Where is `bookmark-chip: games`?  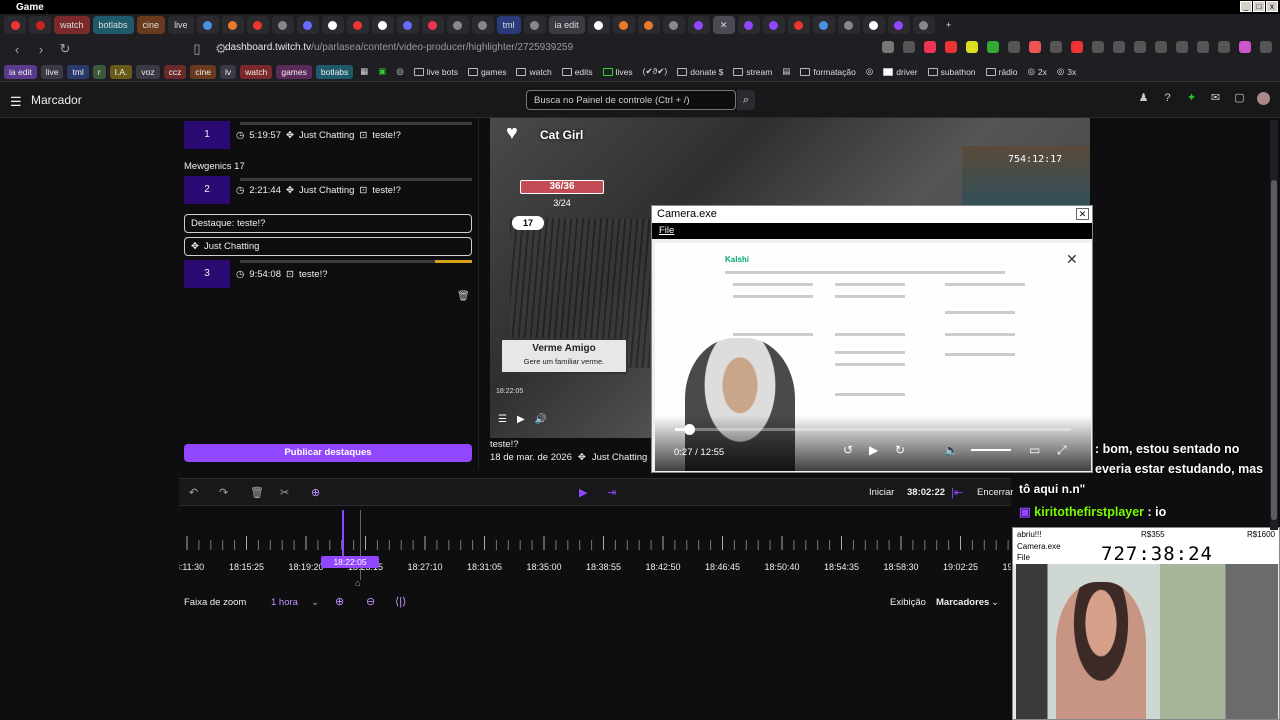
bookmark-chip: games is located at coordinates (294, 71).